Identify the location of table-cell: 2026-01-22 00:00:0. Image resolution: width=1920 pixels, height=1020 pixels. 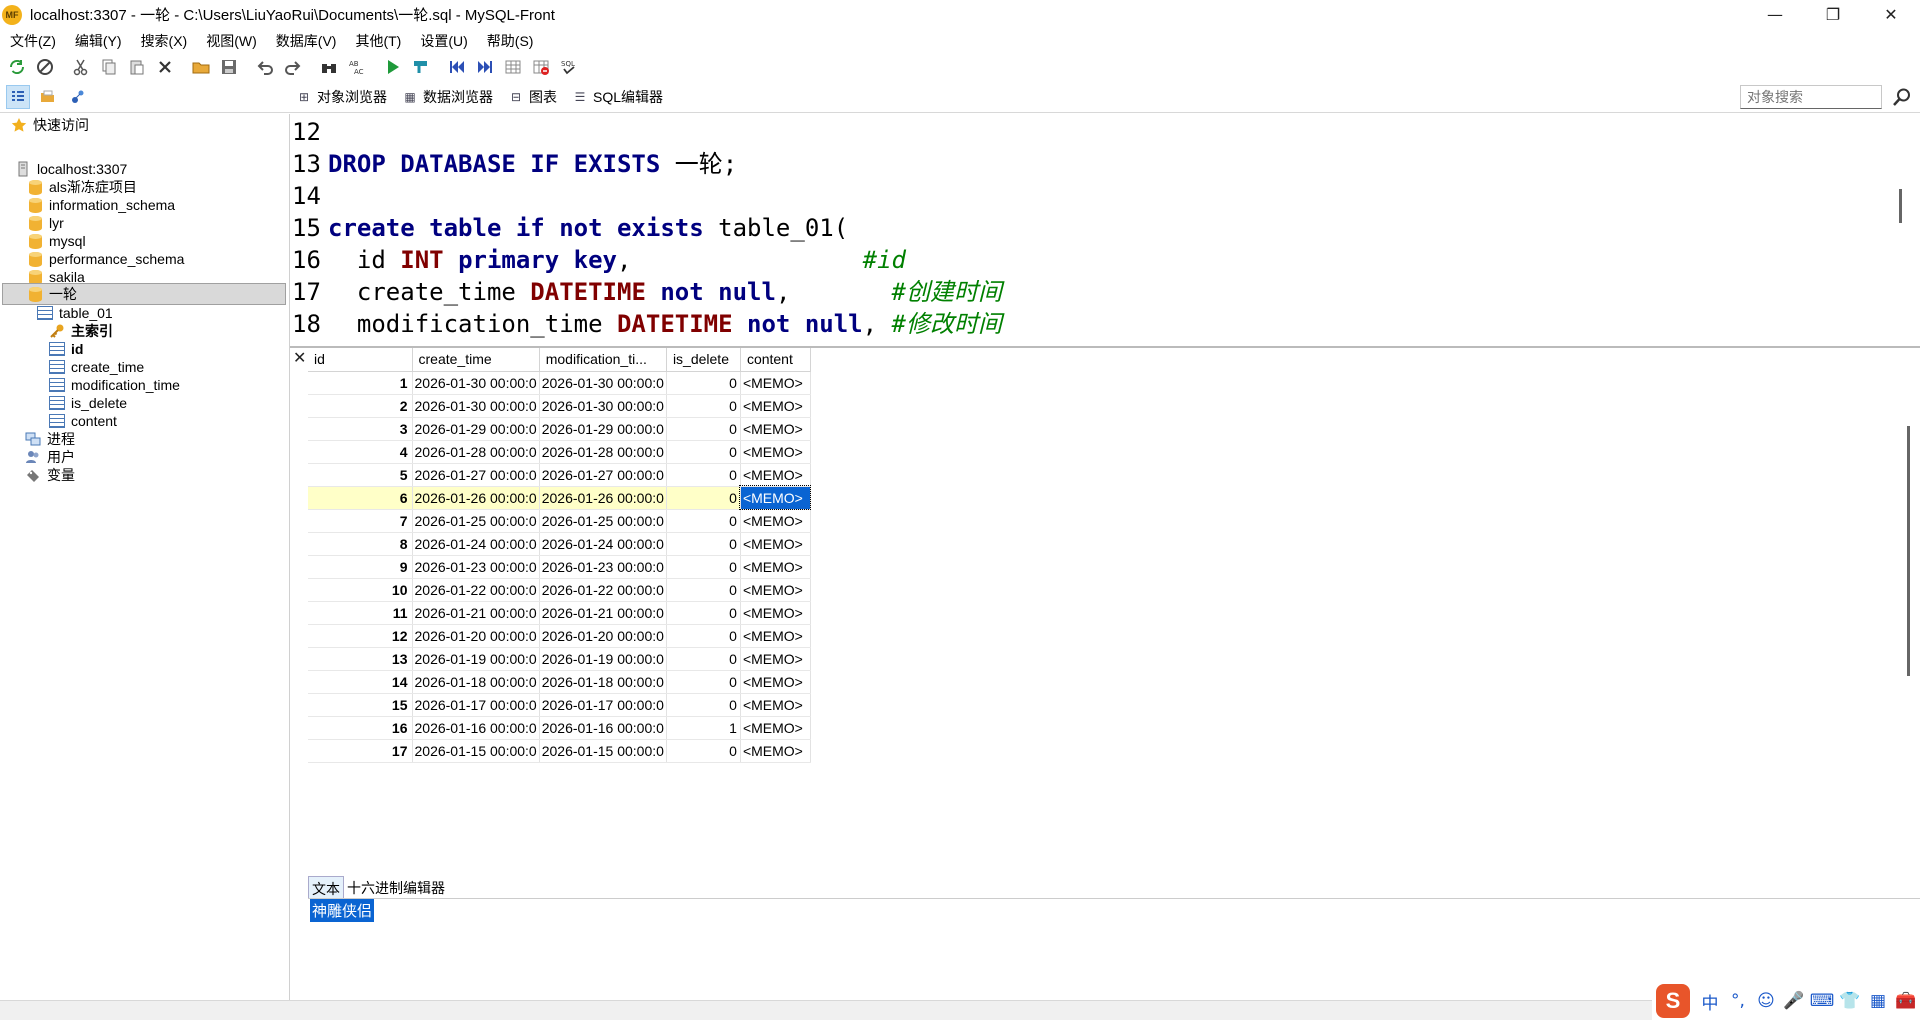
(476, 590).